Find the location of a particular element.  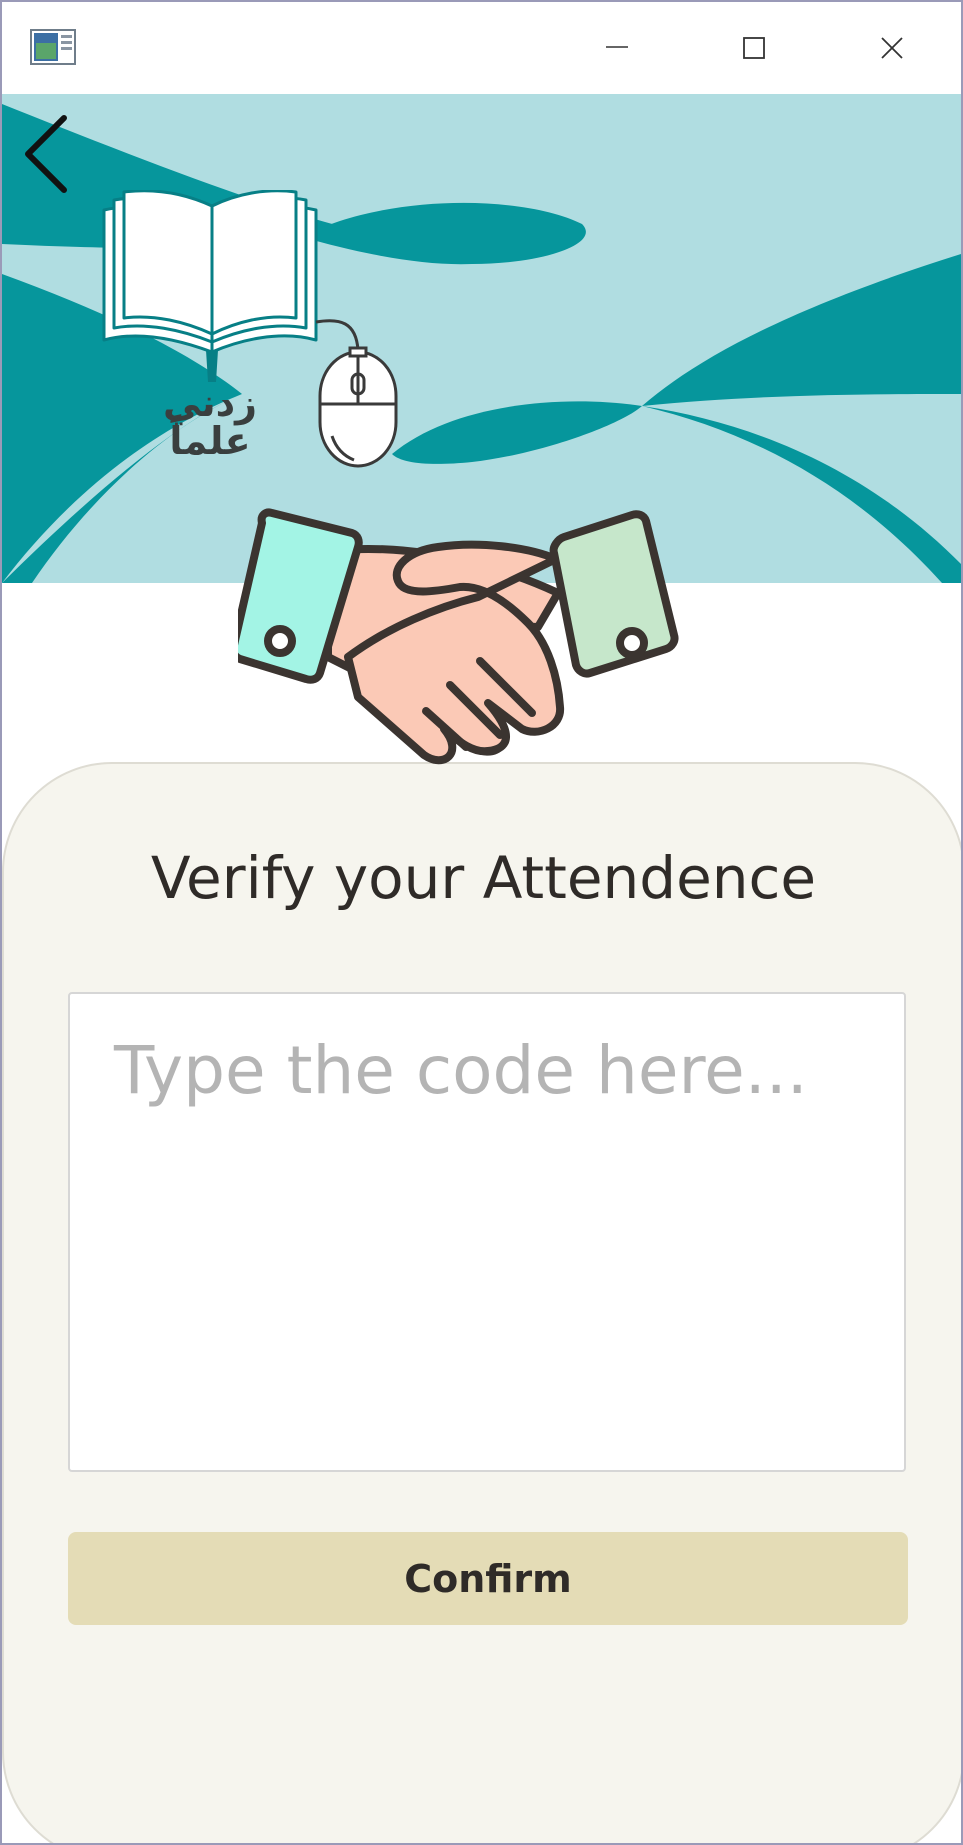

back-chevron-icon is located at coordinates (50, 154).